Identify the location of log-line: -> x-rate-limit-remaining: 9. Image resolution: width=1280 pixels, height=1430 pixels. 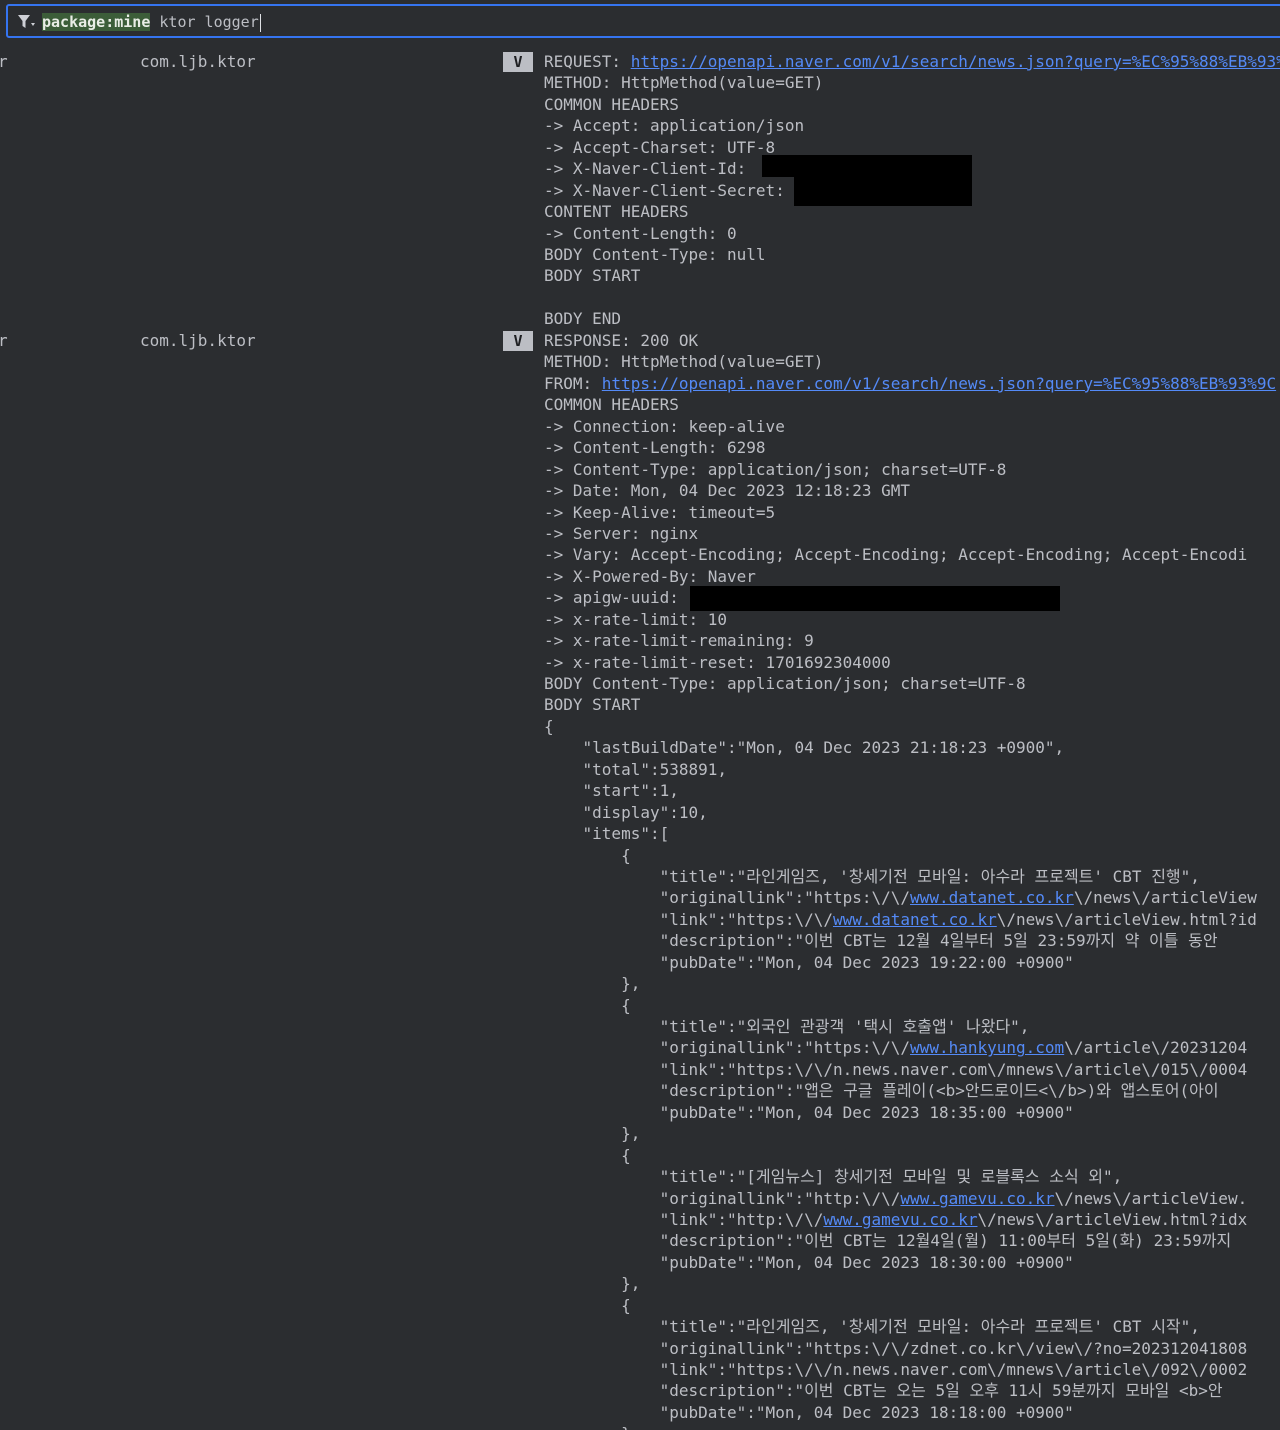
(679, 641).